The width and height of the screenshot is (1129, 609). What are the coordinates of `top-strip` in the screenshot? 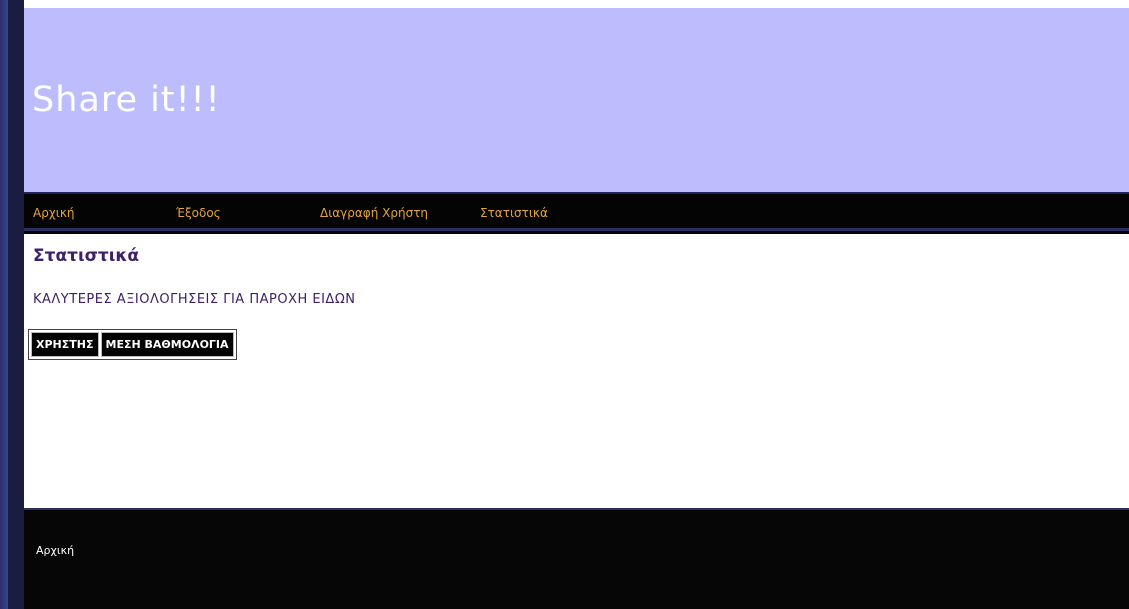 It's located at (576, 4).